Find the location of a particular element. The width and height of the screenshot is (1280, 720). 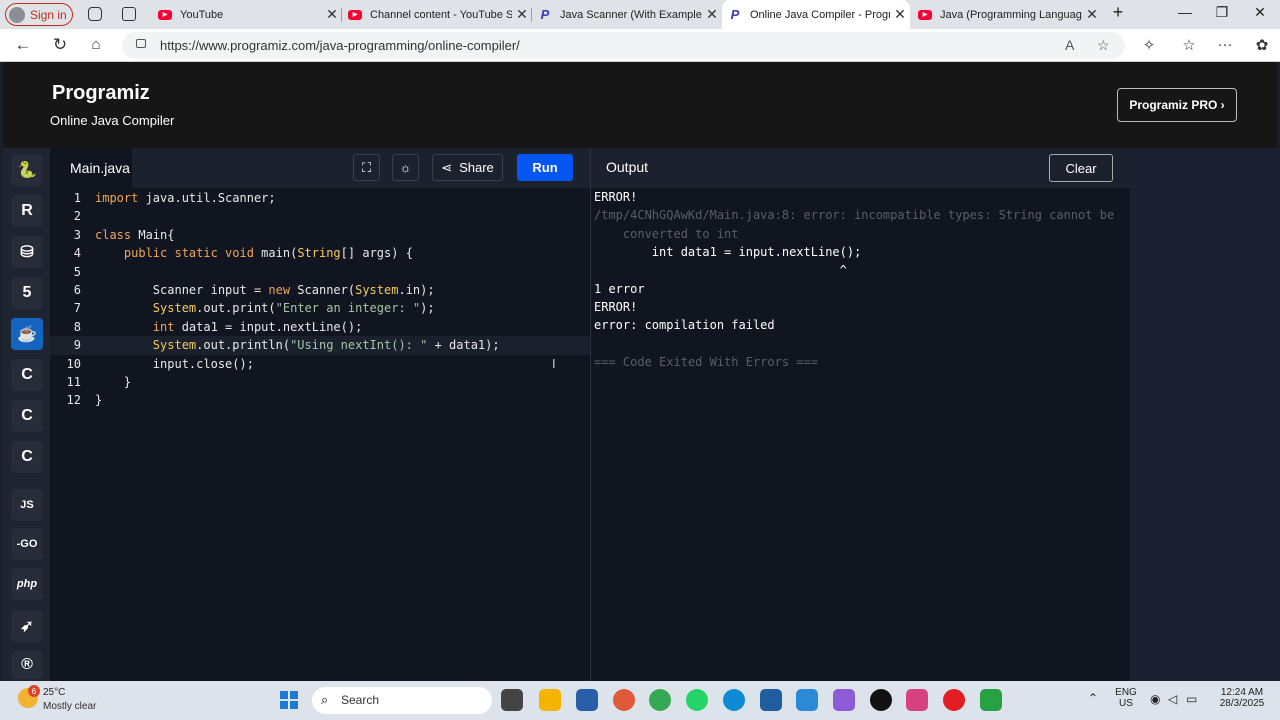

tab-youtube: ▶ YouTube ✕ is located at coordinates (247, 14).